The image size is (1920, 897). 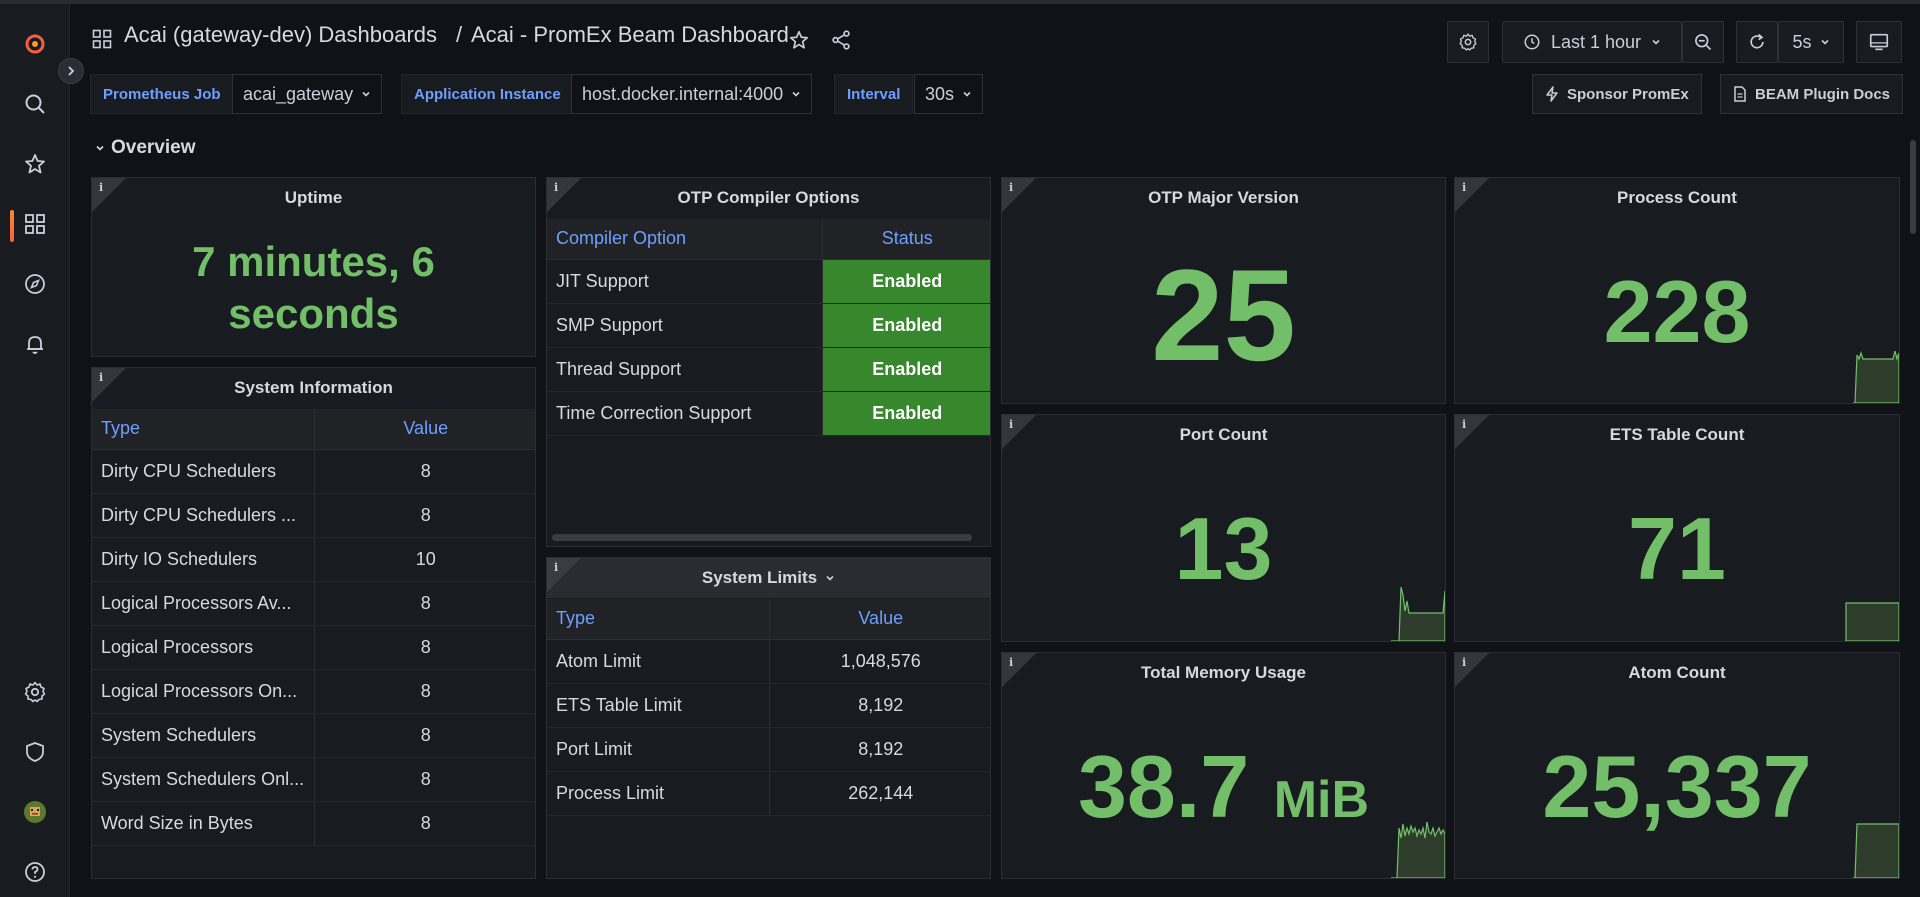 What do you see at coordinates (280, 35) in the screenshot?
I see `breadcrumb-dashboards: Acai (gateway-dev) Dashboards` at bounding box center [280, 35].